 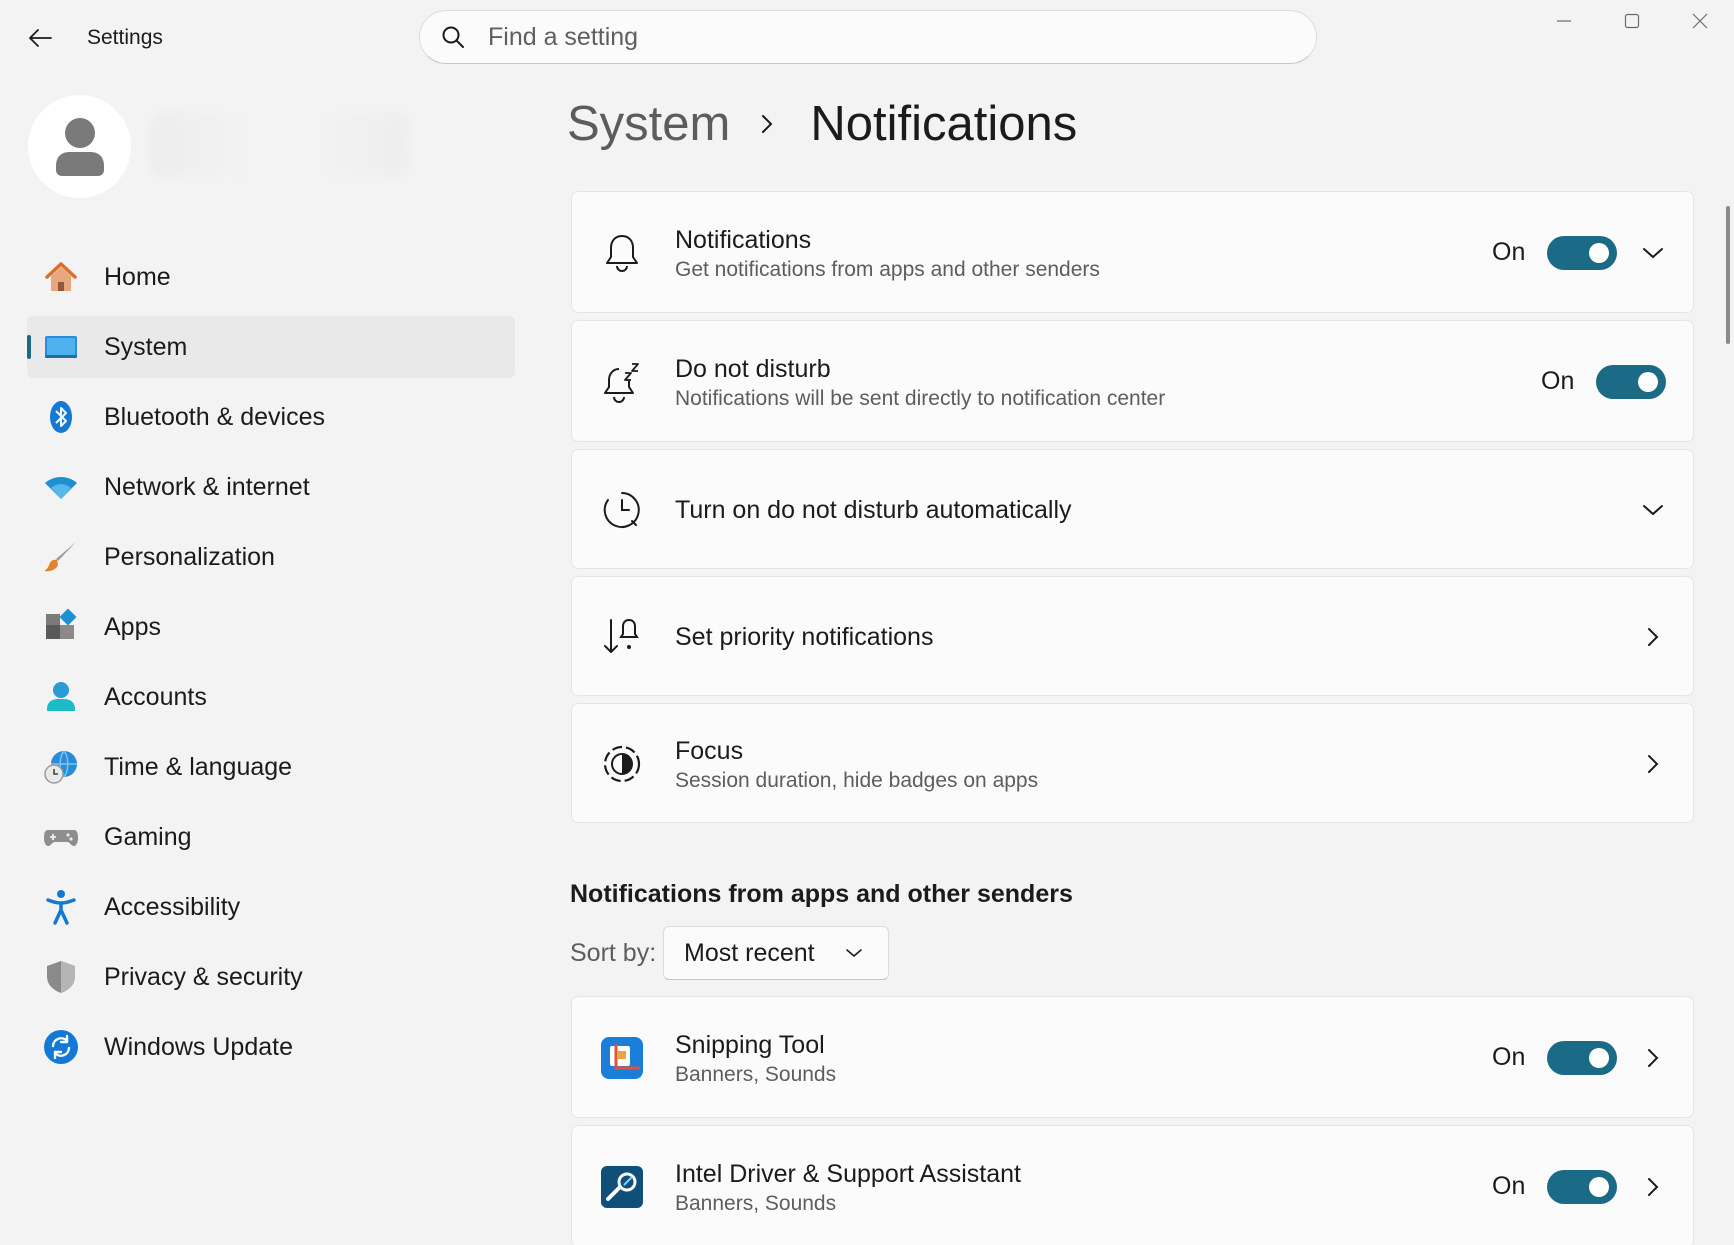 What do you see at coordinates (1582, 1058) in the screenshot?
I see `snipping-tool-toggle` at bounding box center [1582, 1058].